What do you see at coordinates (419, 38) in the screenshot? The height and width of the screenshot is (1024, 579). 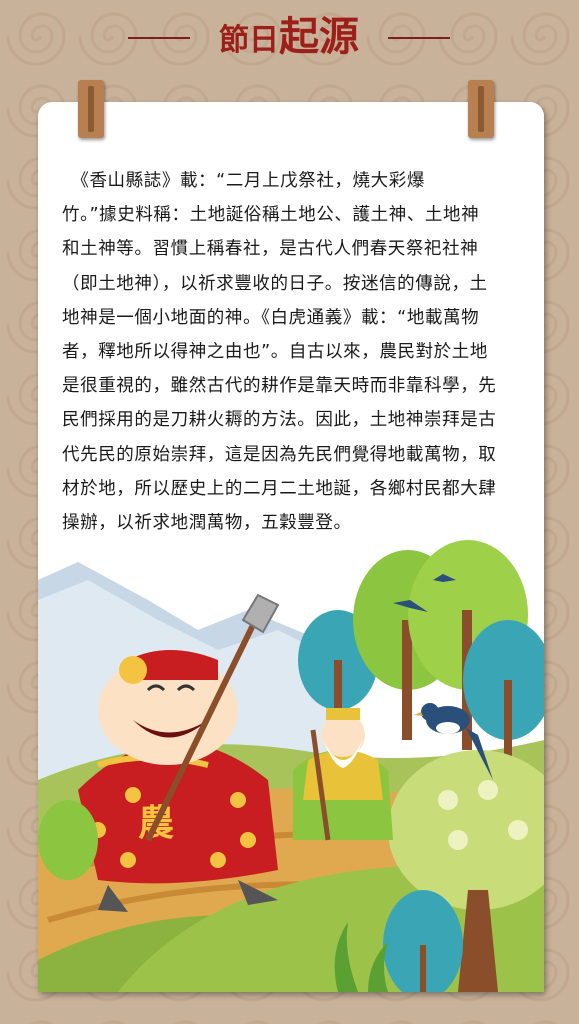 I see `header-divider-right` at bounding box center [419, 38].